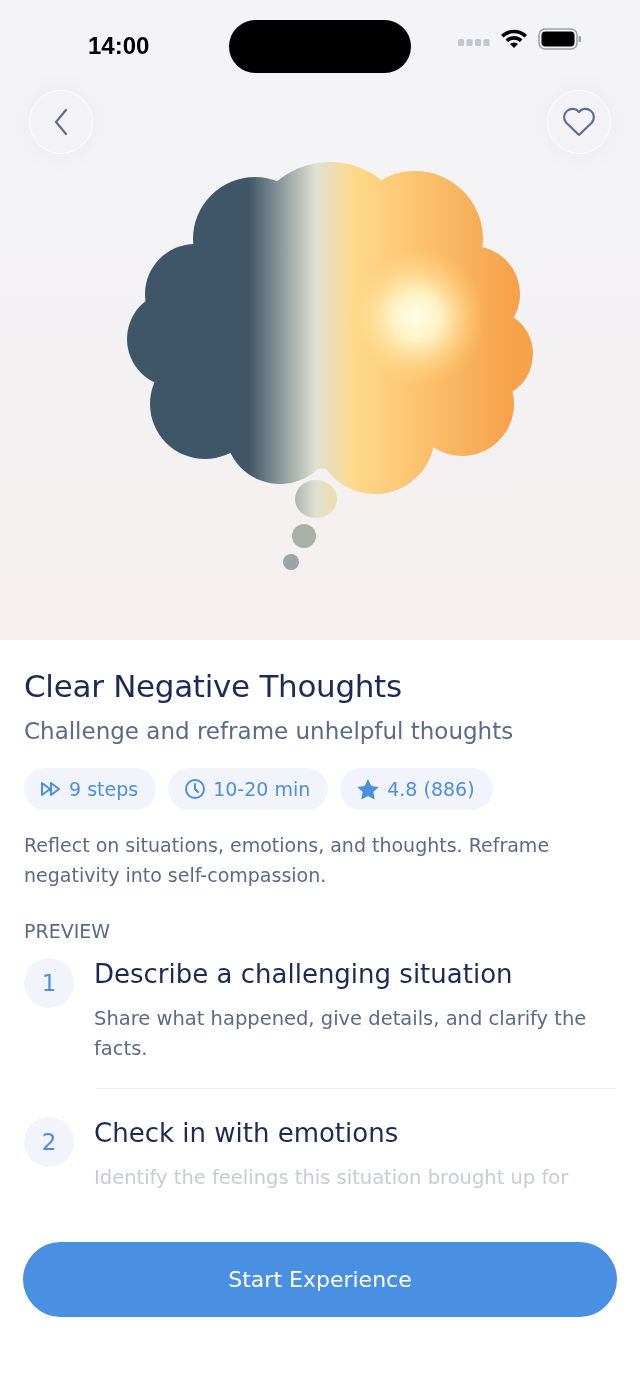 Image resolution: width=640 pixels, height=1391 pixels. What do you see at coordinates (368, 789) in the screenshot?
I see `star-icon` at bounding box center [368, 789].